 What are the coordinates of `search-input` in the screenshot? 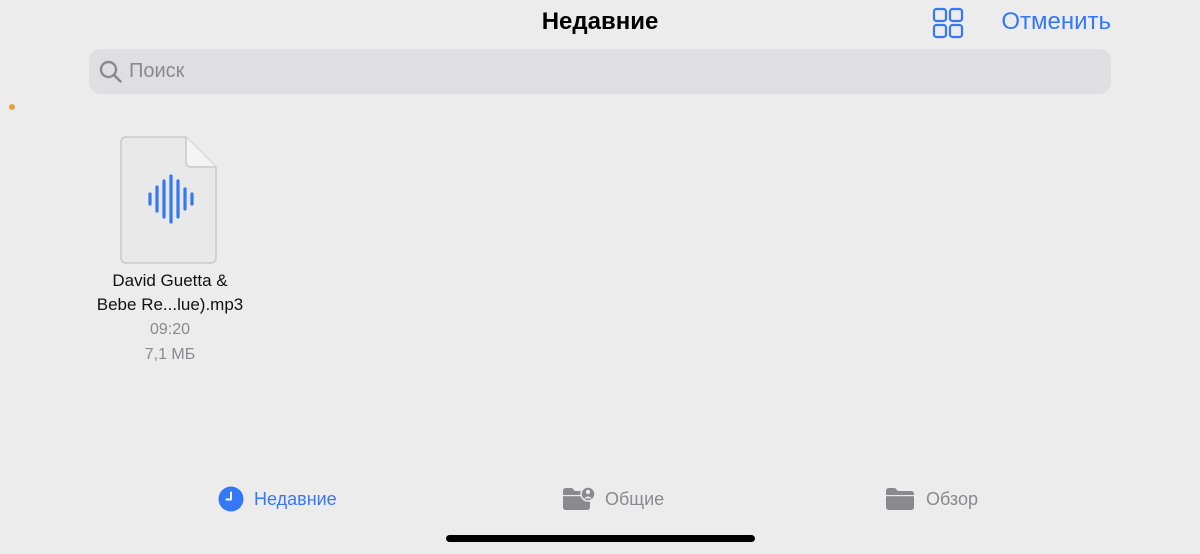 It's located at (609, 71).